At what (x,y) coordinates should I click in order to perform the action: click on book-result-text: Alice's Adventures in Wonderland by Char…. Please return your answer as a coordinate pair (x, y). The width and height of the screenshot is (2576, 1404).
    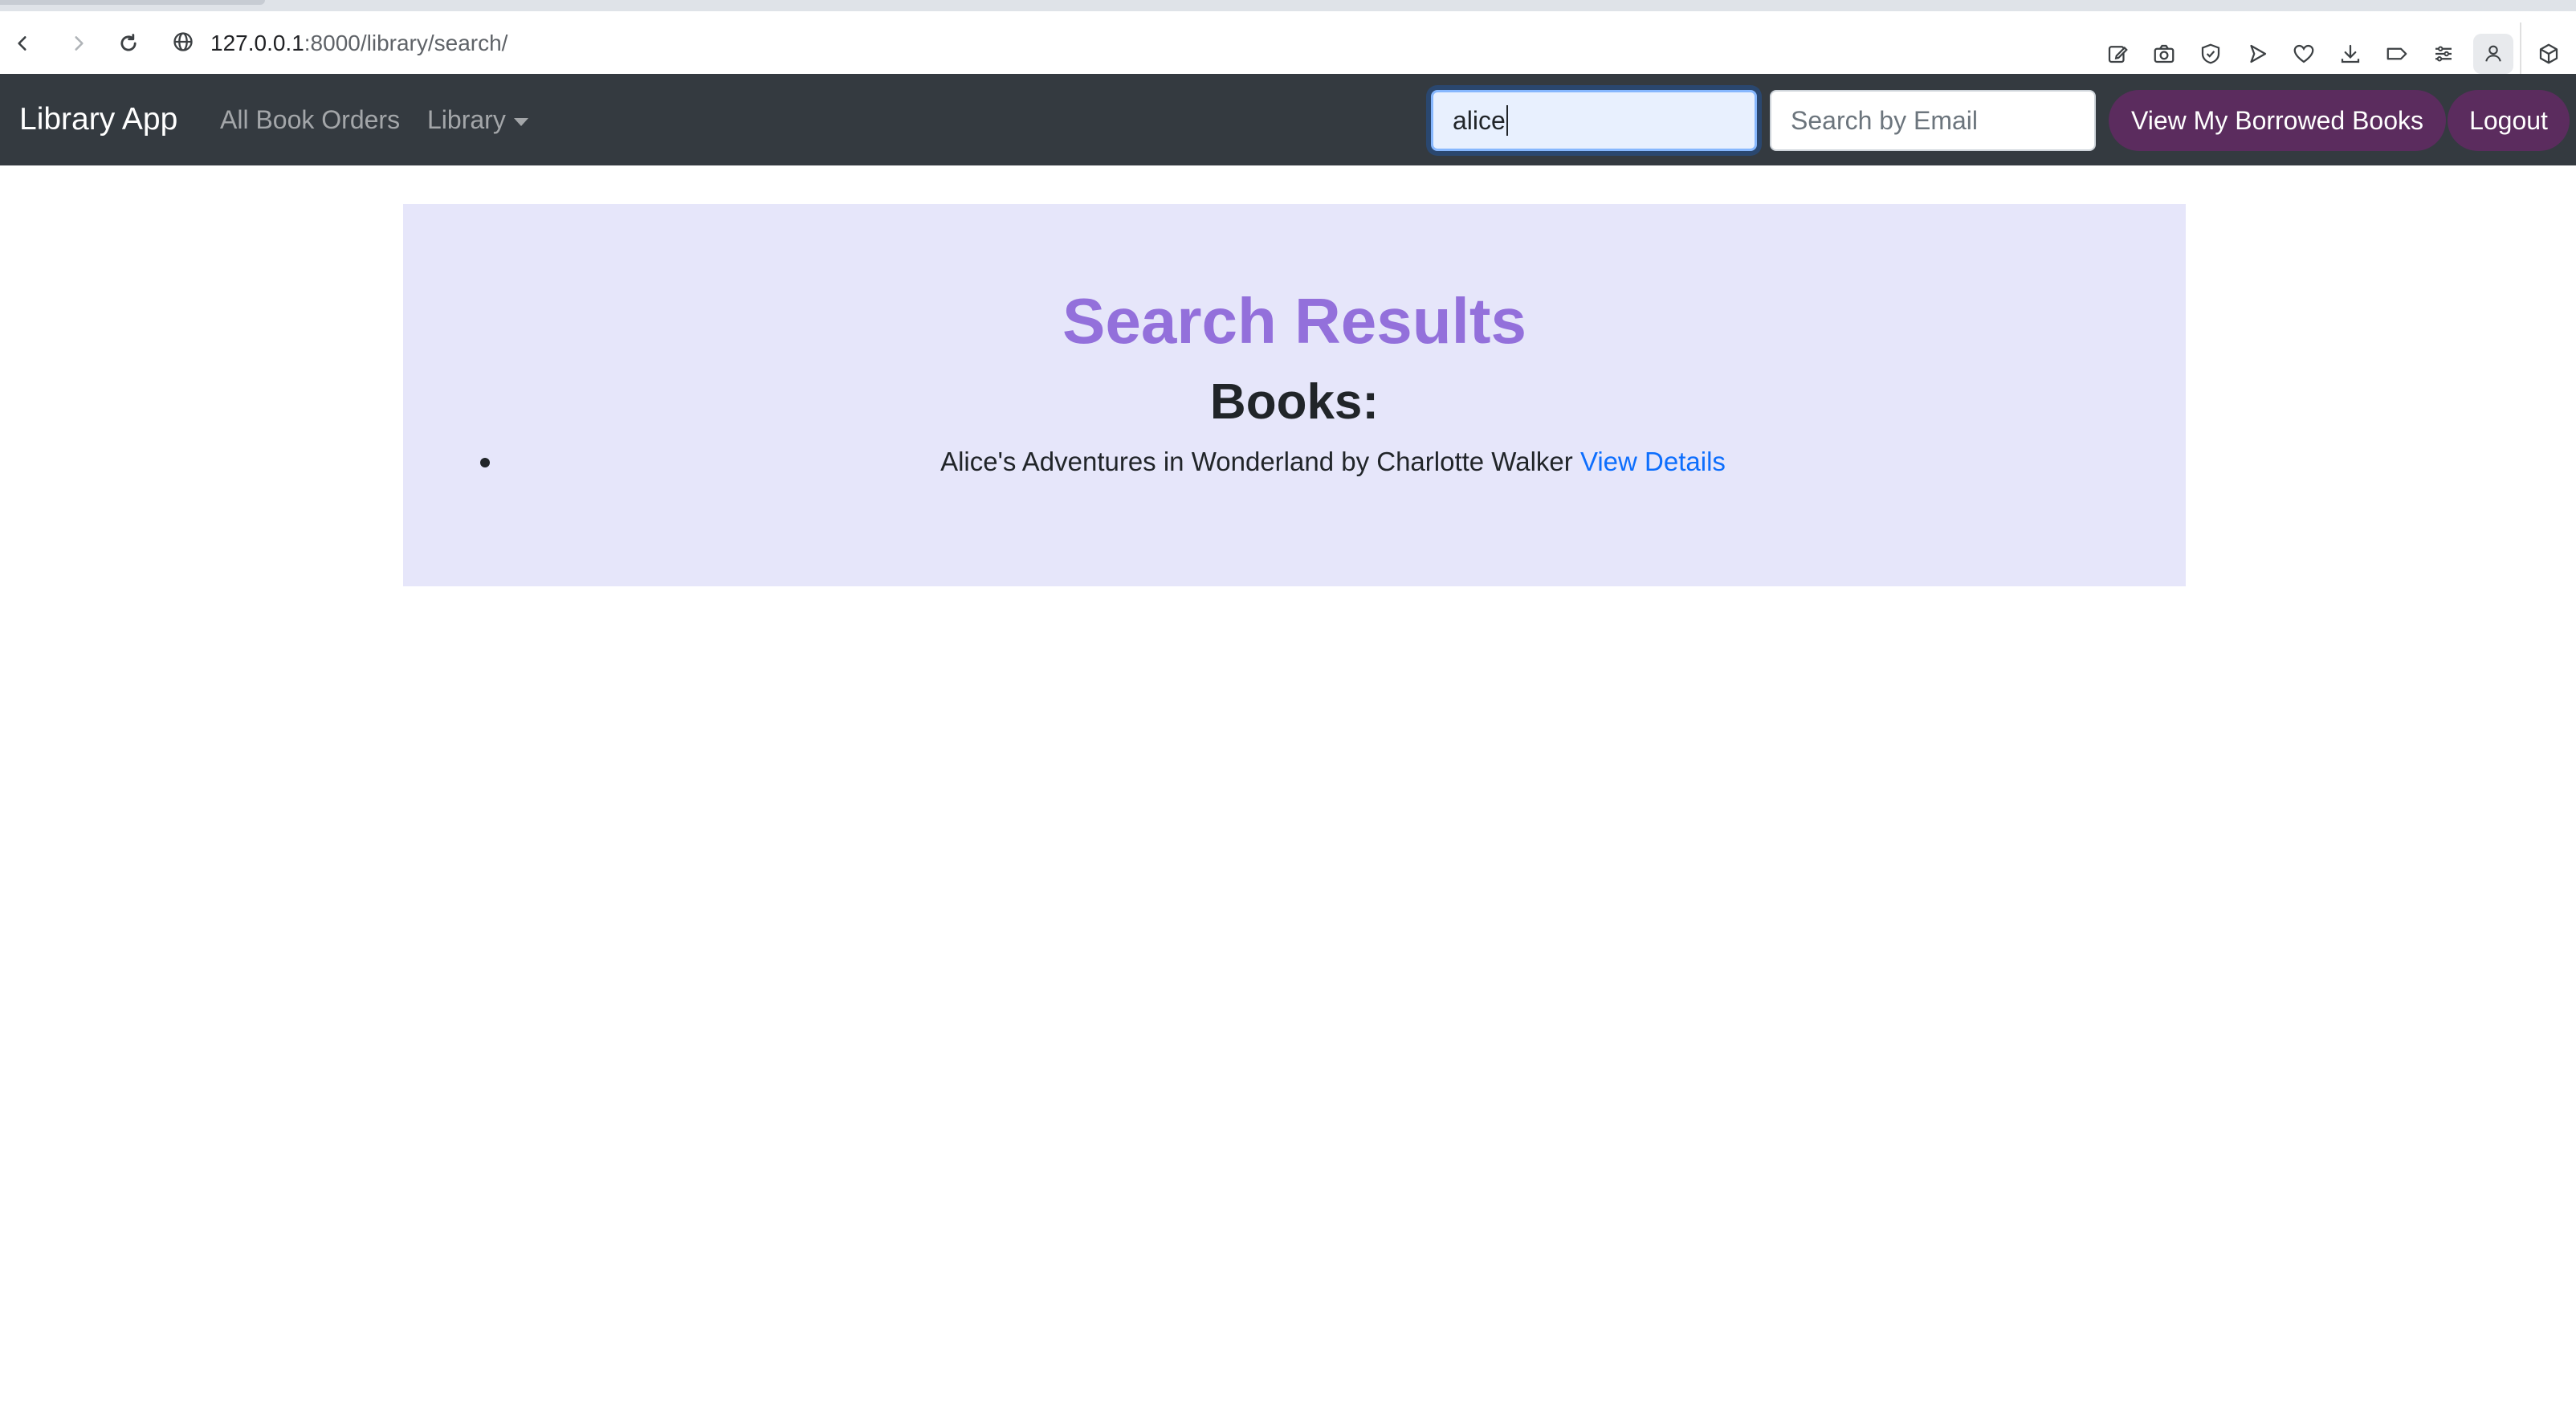
    Looking at the image, I should click on (1256, 461).